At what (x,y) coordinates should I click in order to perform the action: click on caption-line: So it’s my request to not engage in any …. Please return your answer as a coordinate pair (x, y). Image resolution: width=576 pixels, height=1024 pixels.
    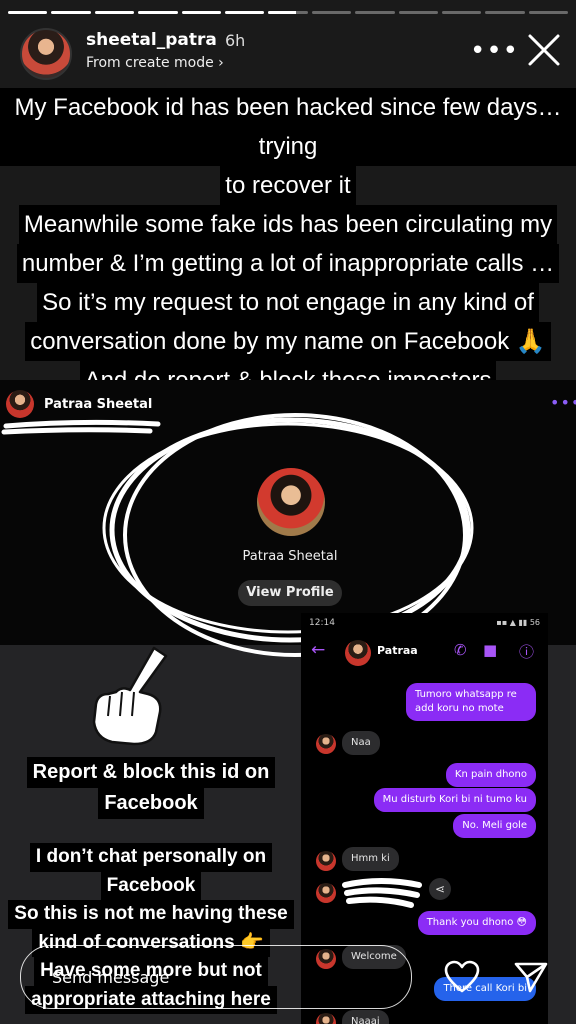
    Looking at the image, I should click on (288, 302).